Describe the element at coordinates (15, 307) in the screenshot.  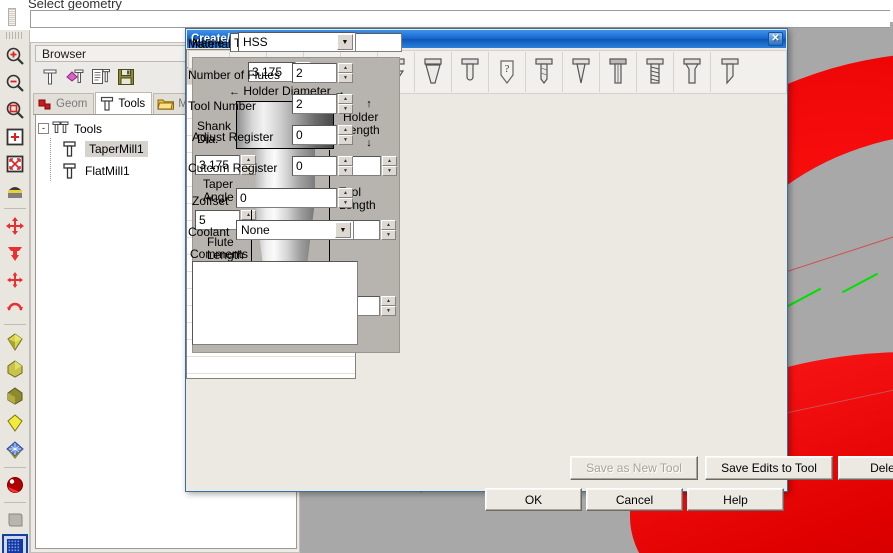
I see `rotate-icon` at that location.